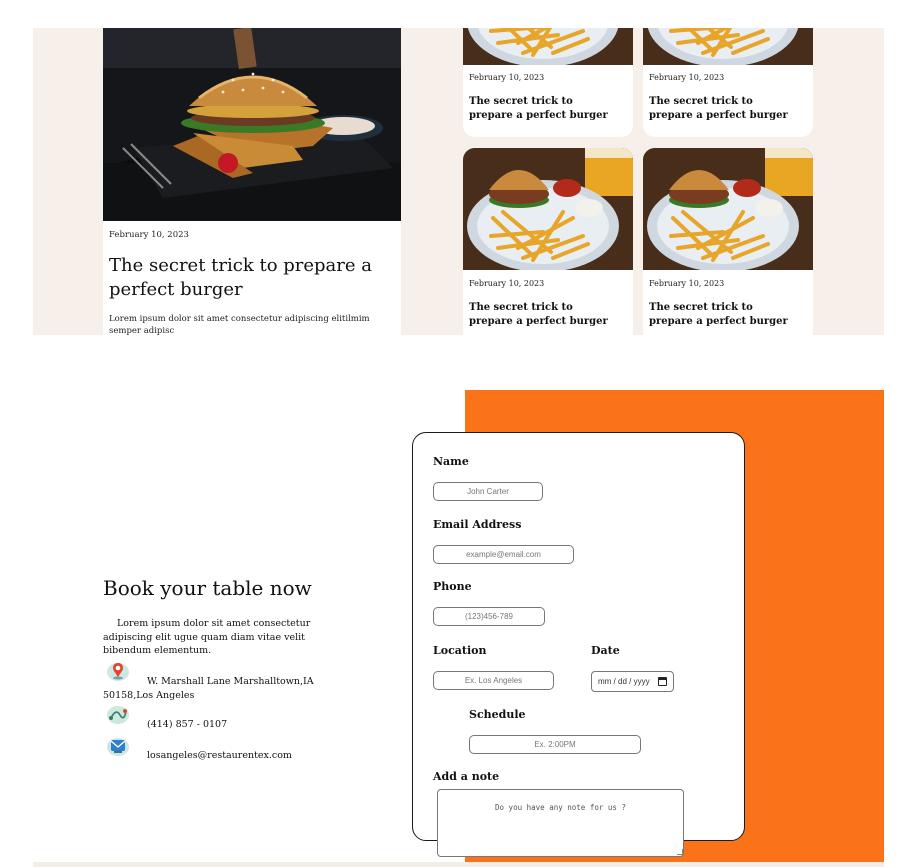  Describe the element at coordinates (497, 714) in the screenshot. I see `schedule-label: Schedule` at that location.